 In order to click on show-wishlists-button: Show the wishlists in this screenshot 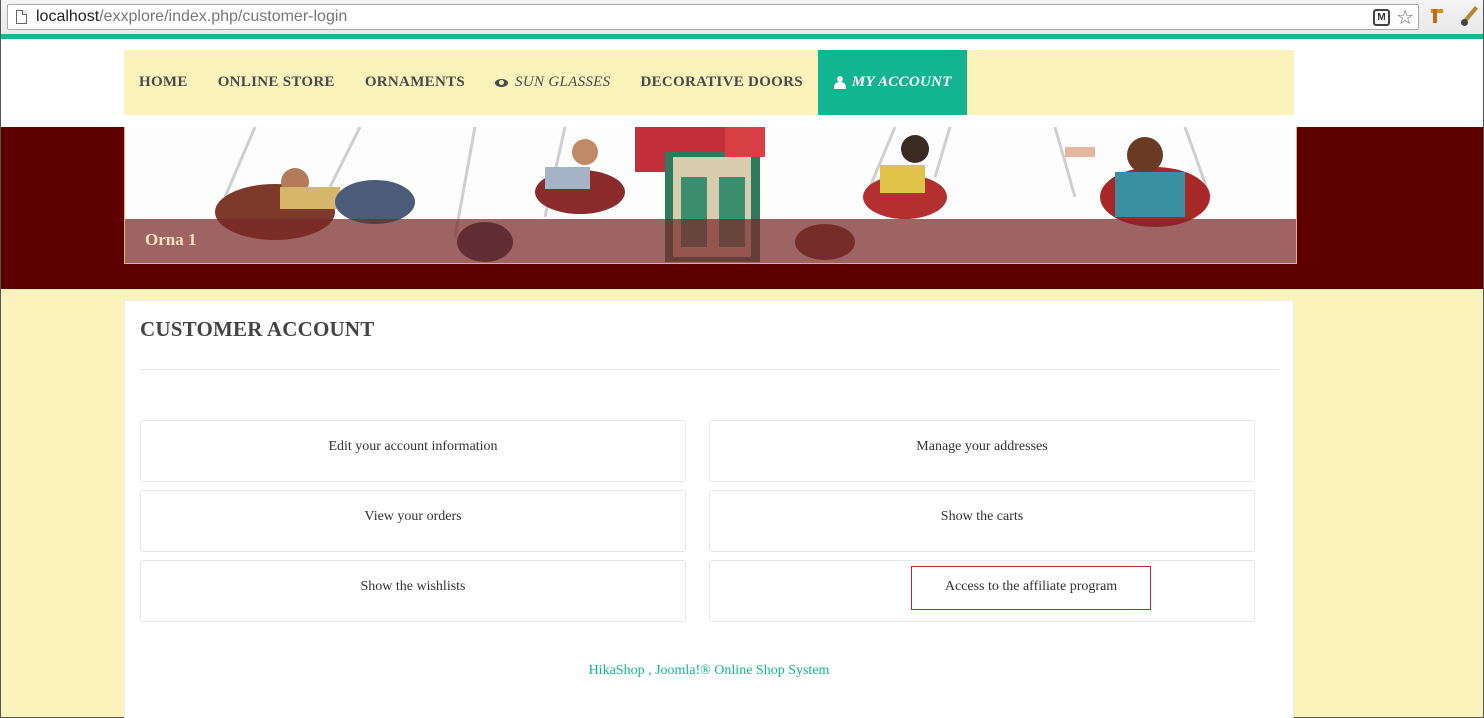, I will do `click(413, 591)`.